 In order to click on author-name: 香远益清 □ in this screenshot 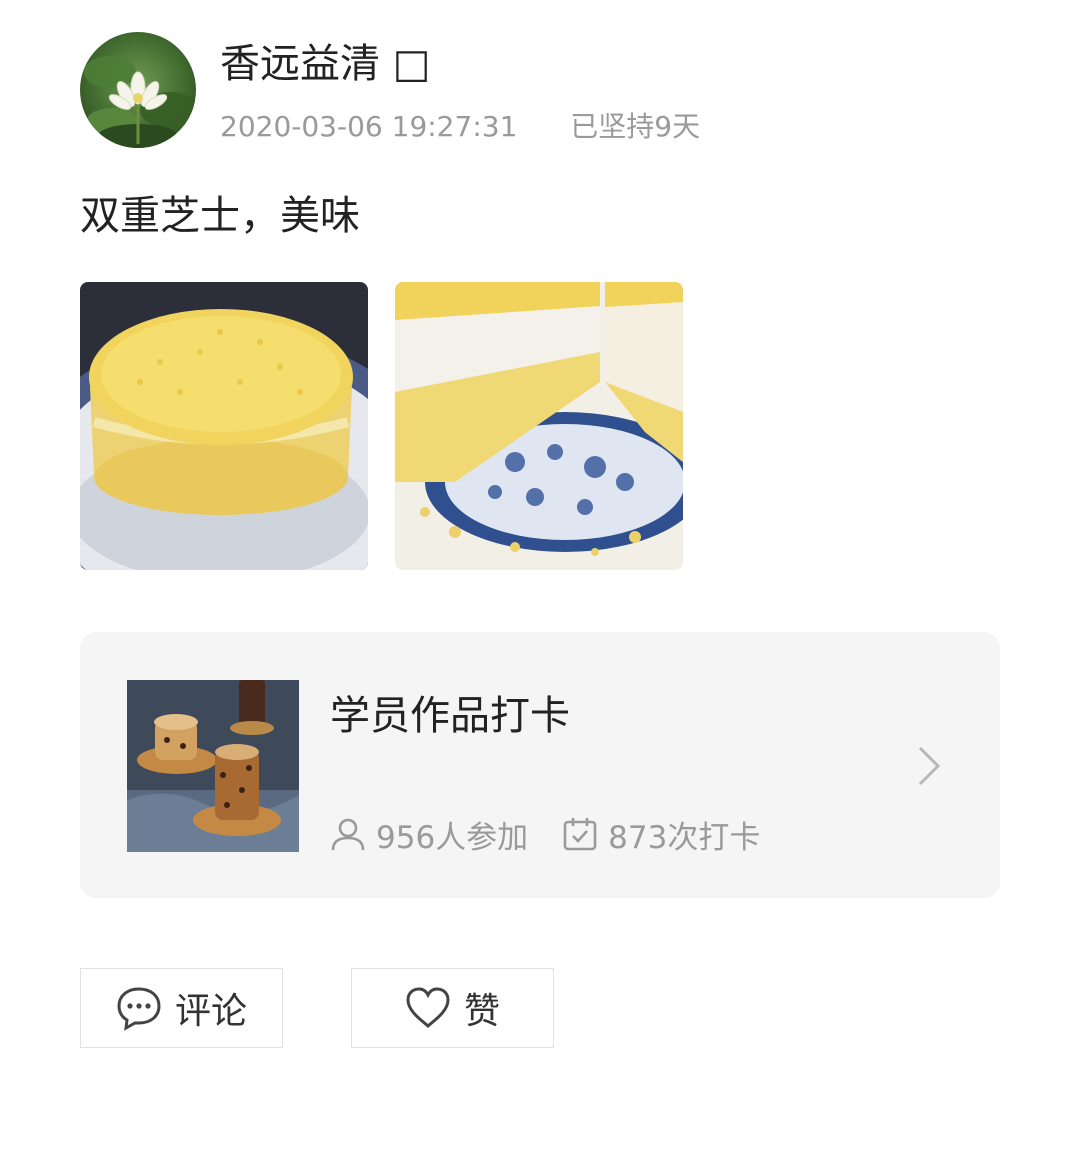, I will do `click(325, 64)`.